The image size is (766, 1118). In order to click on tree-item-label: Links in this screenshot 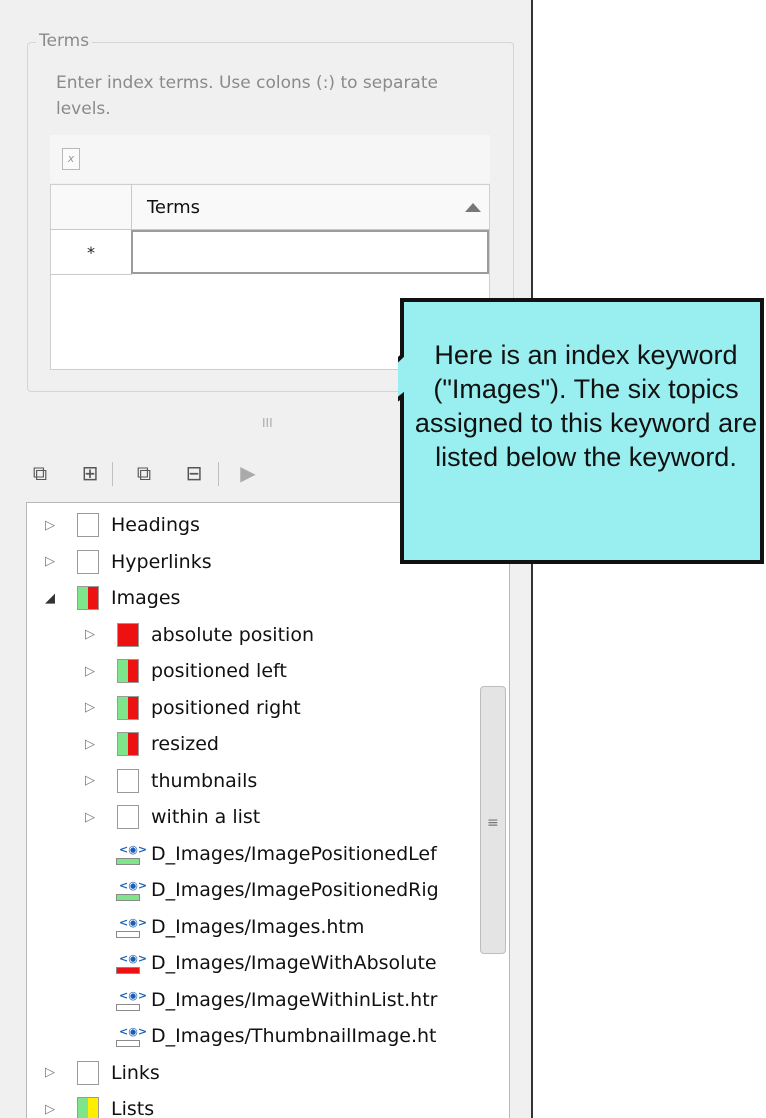, I will do `click(135, 1072)`.